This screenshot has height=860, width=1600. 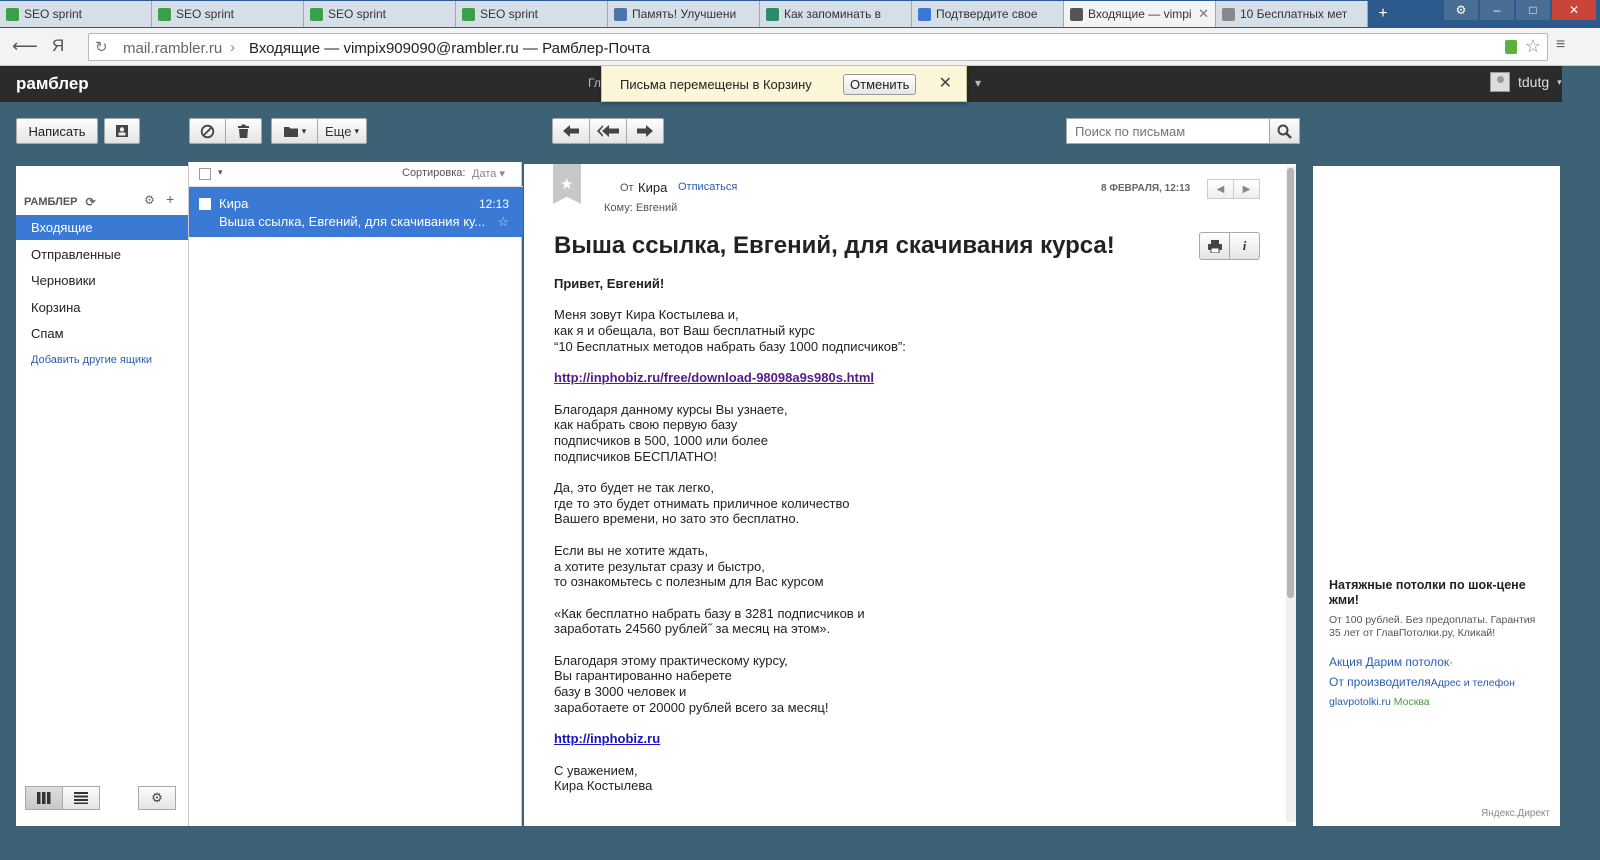 What do you see at coordinates (1383, 14) in the screenshot?
I see `new-tab-button: +` at bounding box center [1383, 14].